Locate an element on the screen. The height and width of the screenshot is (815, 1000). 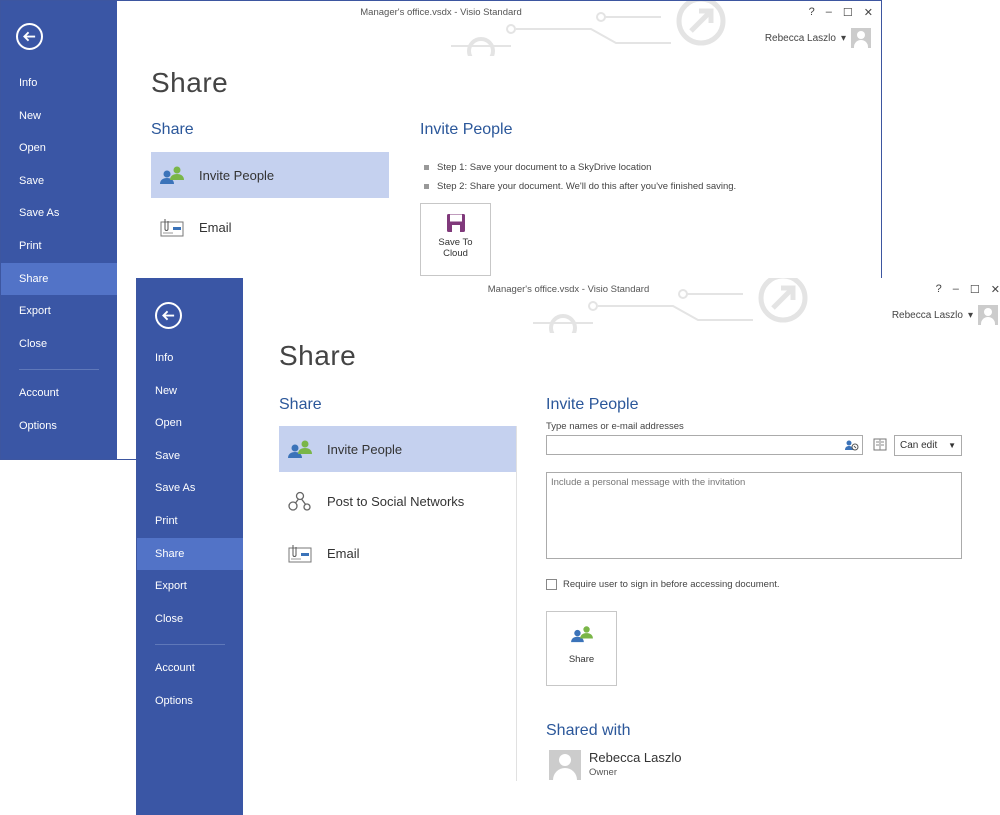
permission-value: Can edit is located at coordinates (919, 445).